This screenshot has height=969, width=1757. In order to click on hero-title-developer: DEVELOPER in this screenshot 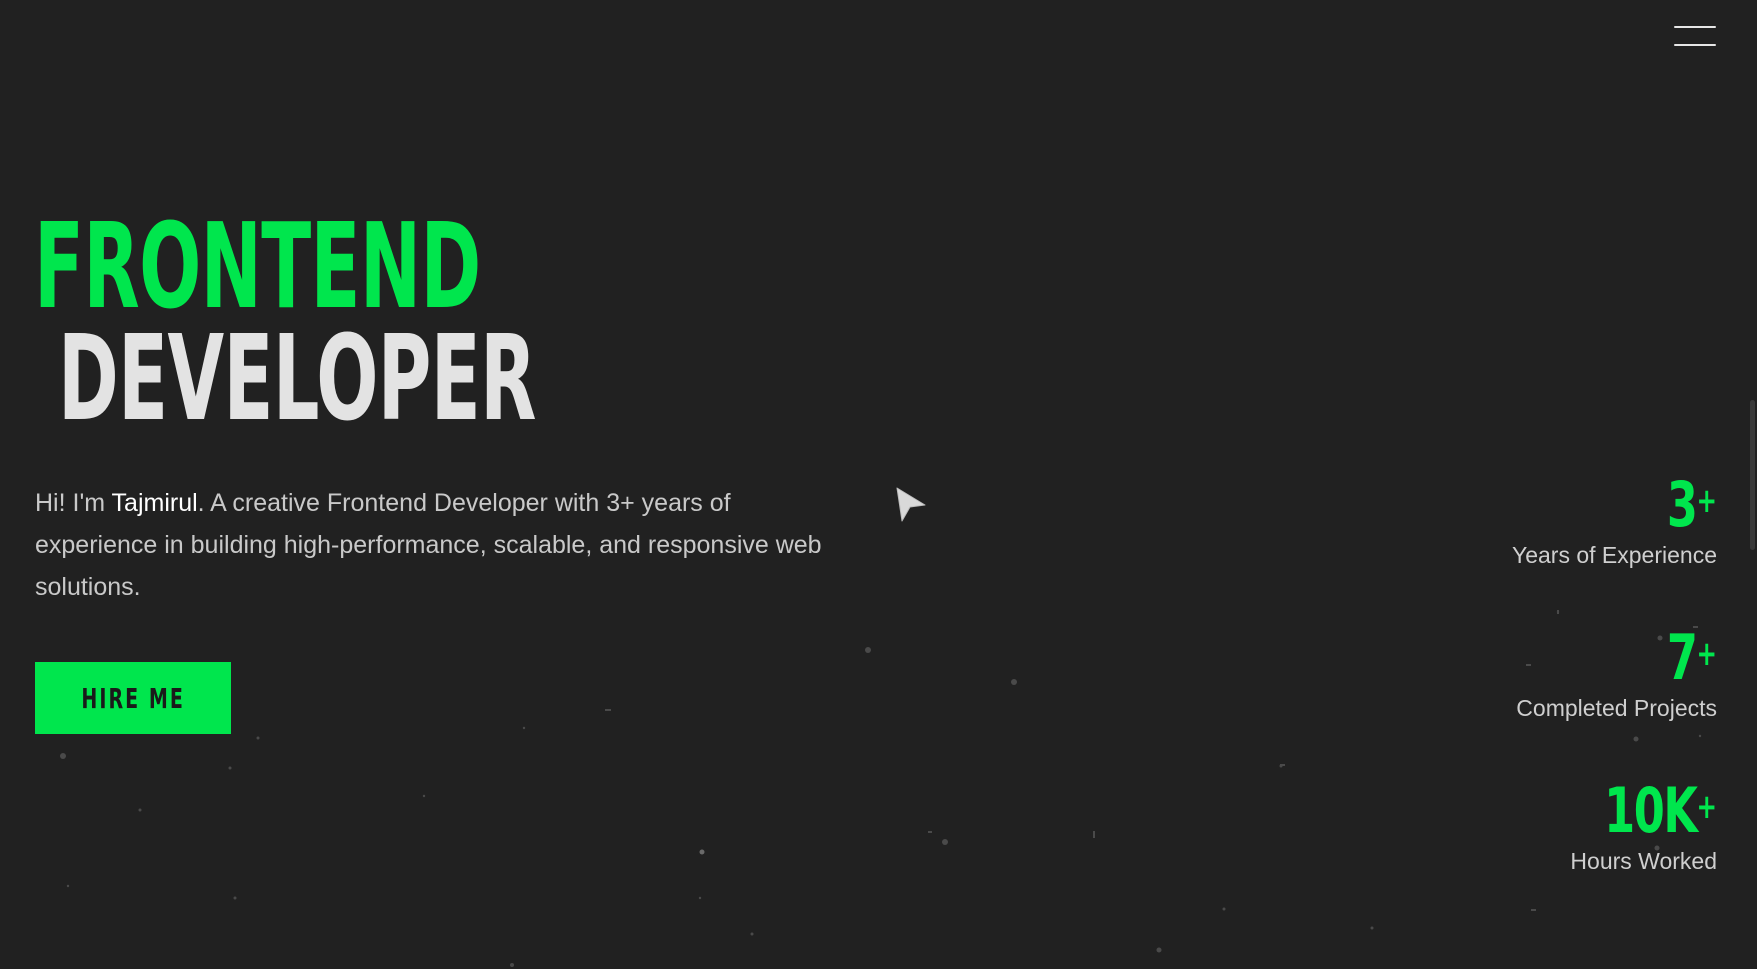, I will do `click(297, 378)`.